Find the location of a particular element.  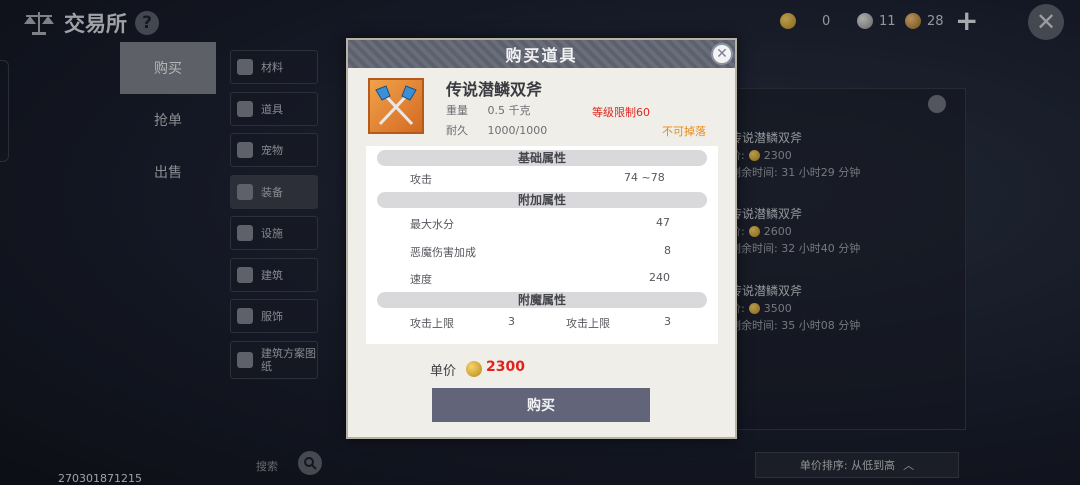

weight-label: 重量 is located at coordinates (457, 110).